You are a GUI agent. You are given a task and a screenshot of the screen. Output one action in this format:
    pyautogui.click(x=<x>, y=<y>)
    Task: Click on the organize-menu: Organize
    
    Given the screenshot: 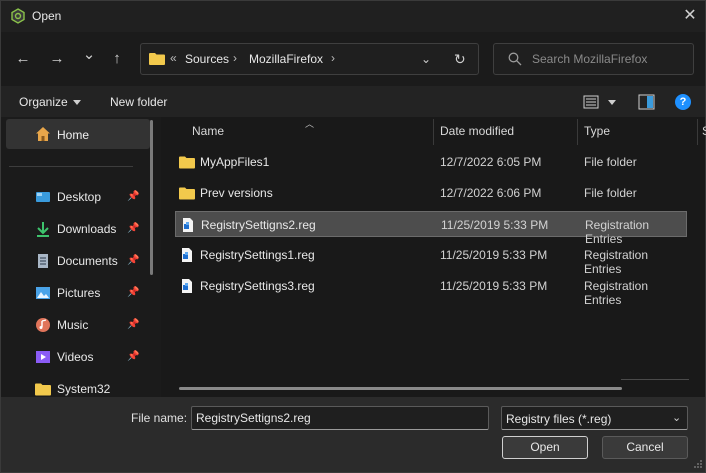 What is the action you would take?
    pyautogui.click(x=50, y=102)
    